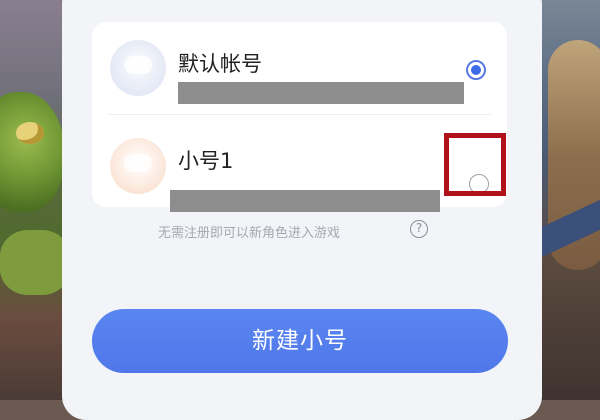  I want to click on hint-row: 无需注册即可以新角色进入游戏 ?, so click(300, 231).